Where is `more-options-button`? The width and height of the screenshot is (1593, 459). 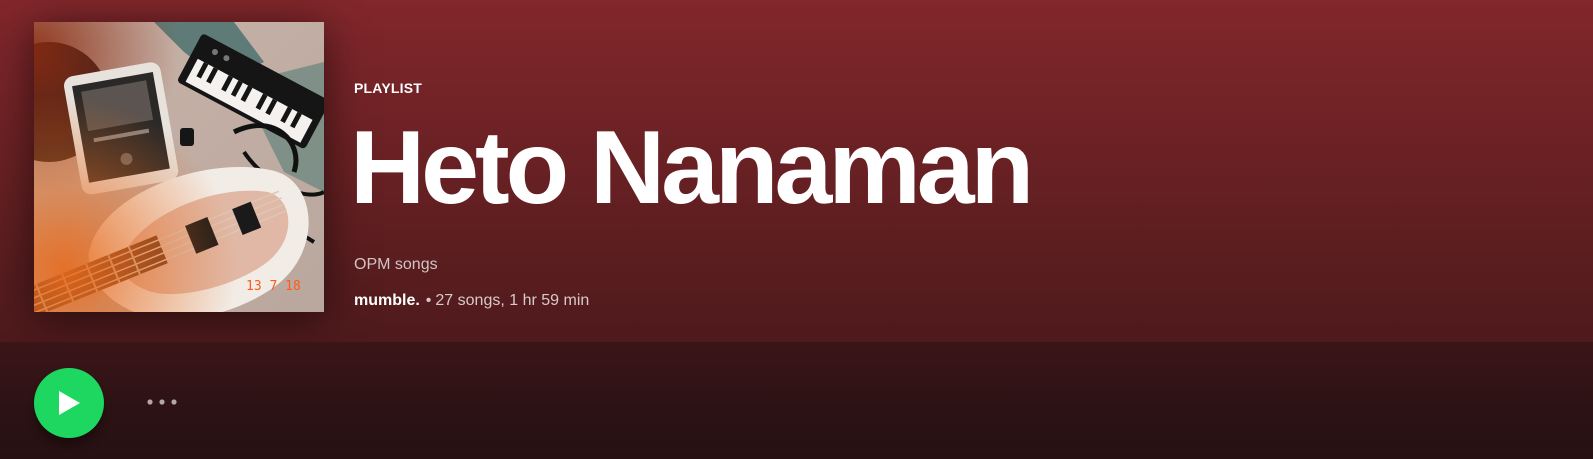
more-options-button is located at coordinates (162, 402).